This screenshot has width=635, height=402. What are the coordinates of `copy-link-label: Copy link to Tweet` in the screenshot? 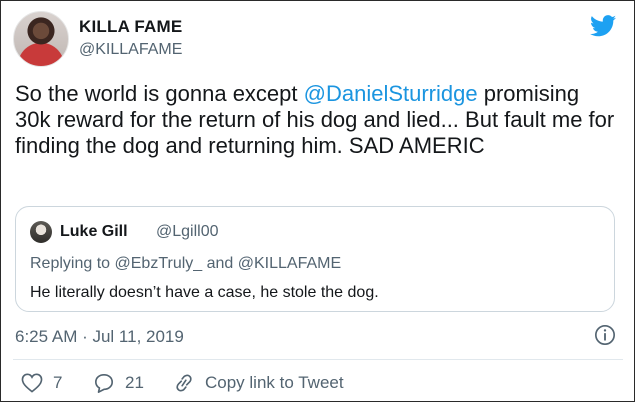 It's located at (274, 382).